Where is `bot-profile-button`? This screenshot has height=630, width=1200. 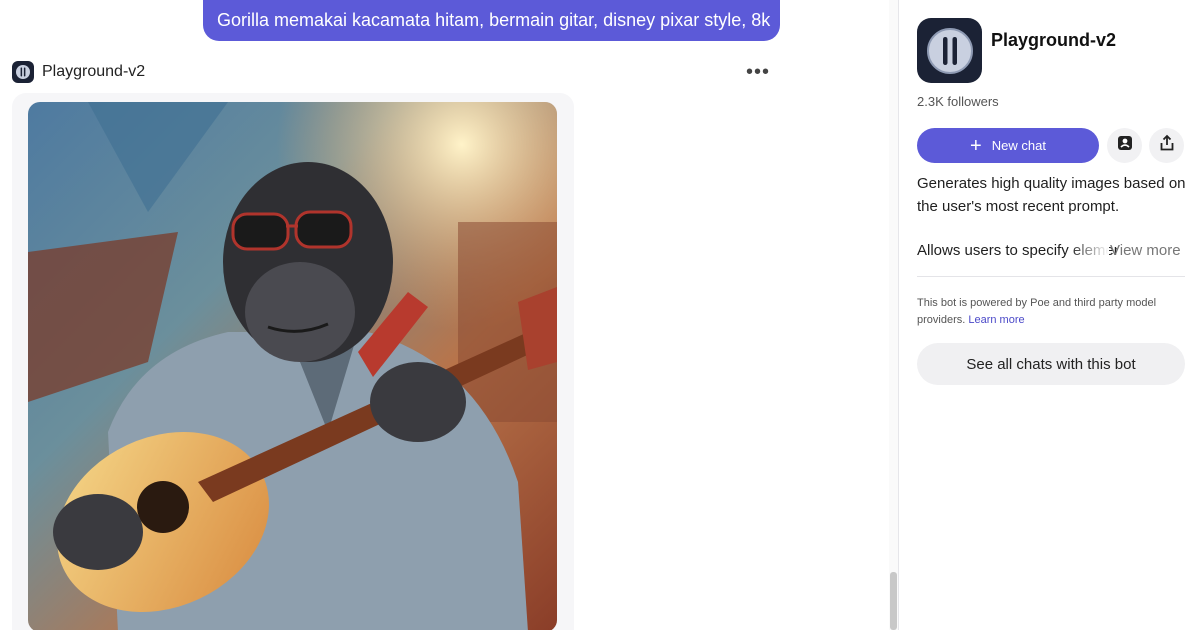 bot-profile-button is located at coordinates (1124, 145).